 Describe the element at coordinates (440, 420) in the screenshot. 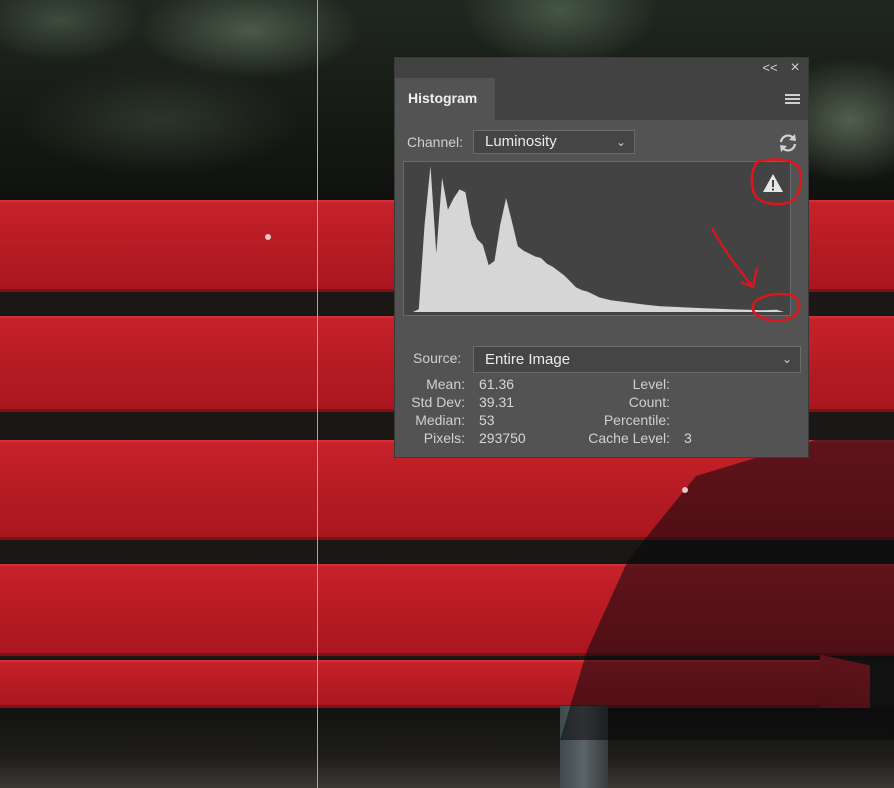

I see `median-label: Median:` at that location.